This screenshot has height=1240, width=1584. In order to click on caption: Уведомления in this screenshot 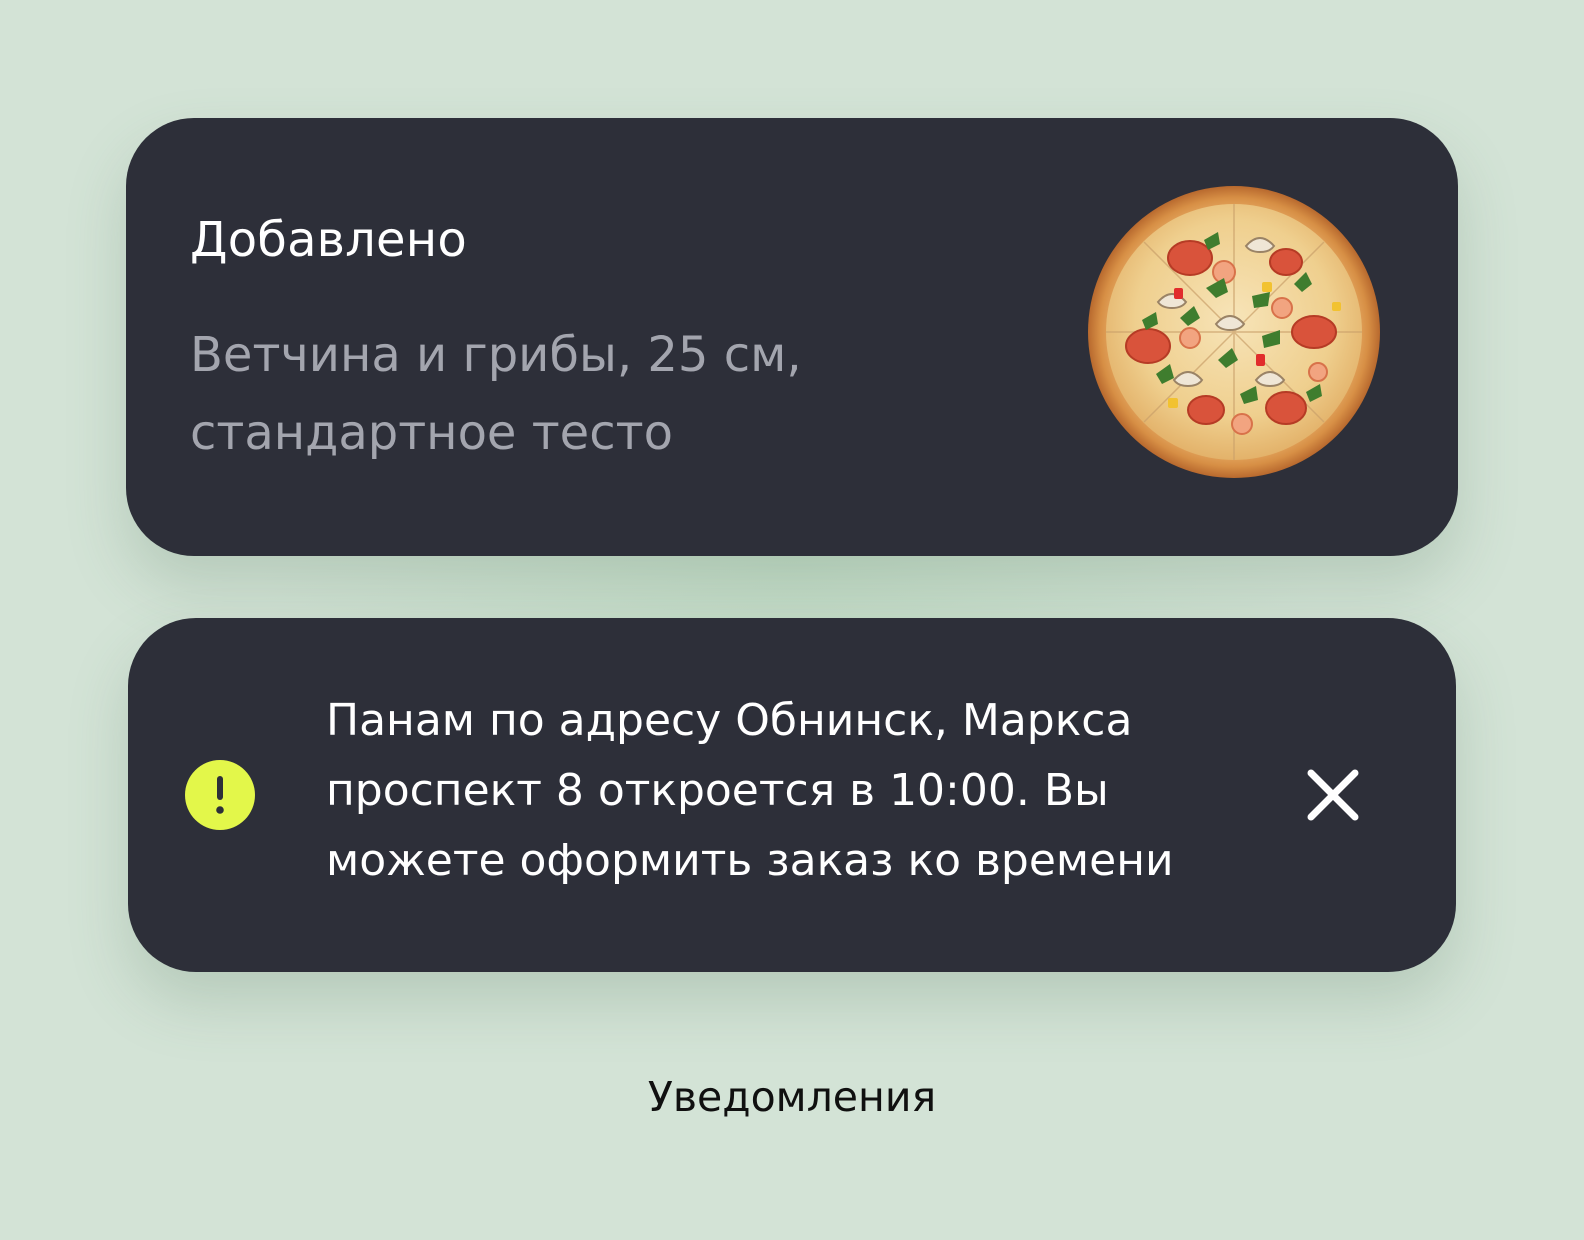, I will do `click(792, 1097)`.